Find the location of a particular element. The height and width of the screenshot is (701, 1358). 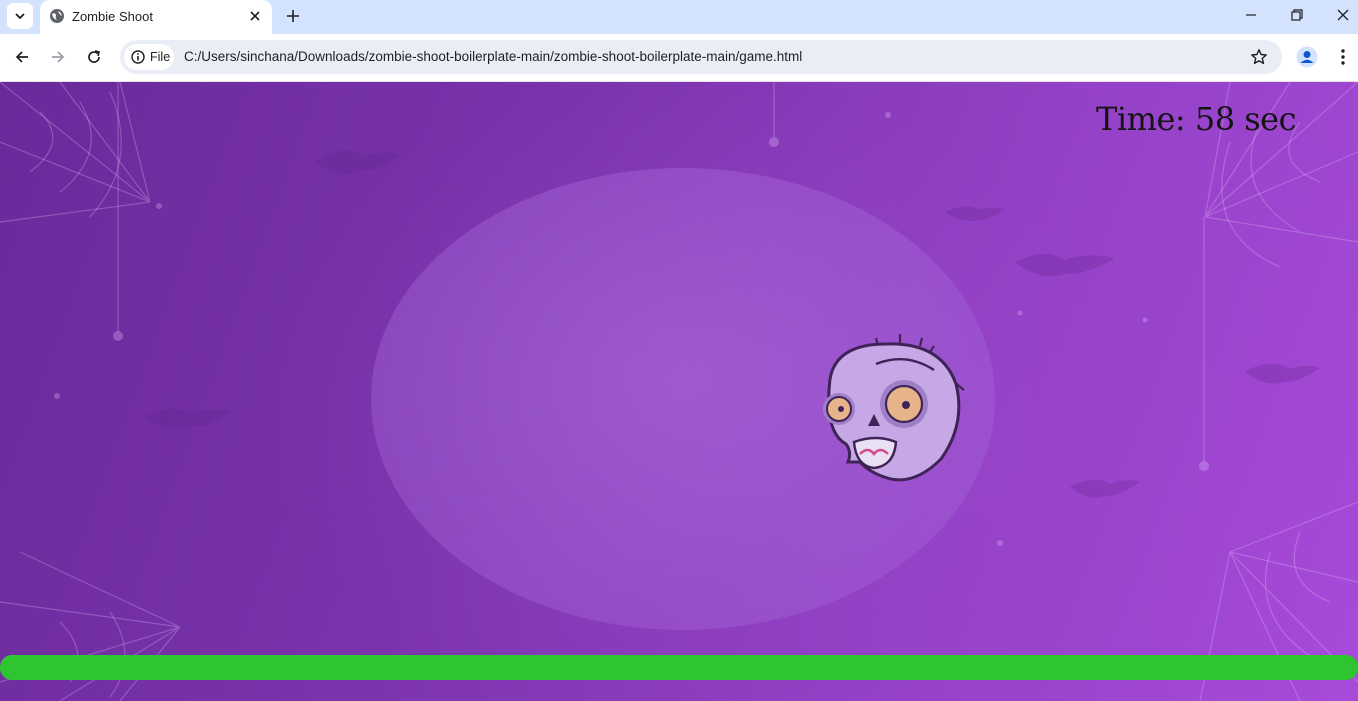

reload-button is located at coordinates (94, 57).